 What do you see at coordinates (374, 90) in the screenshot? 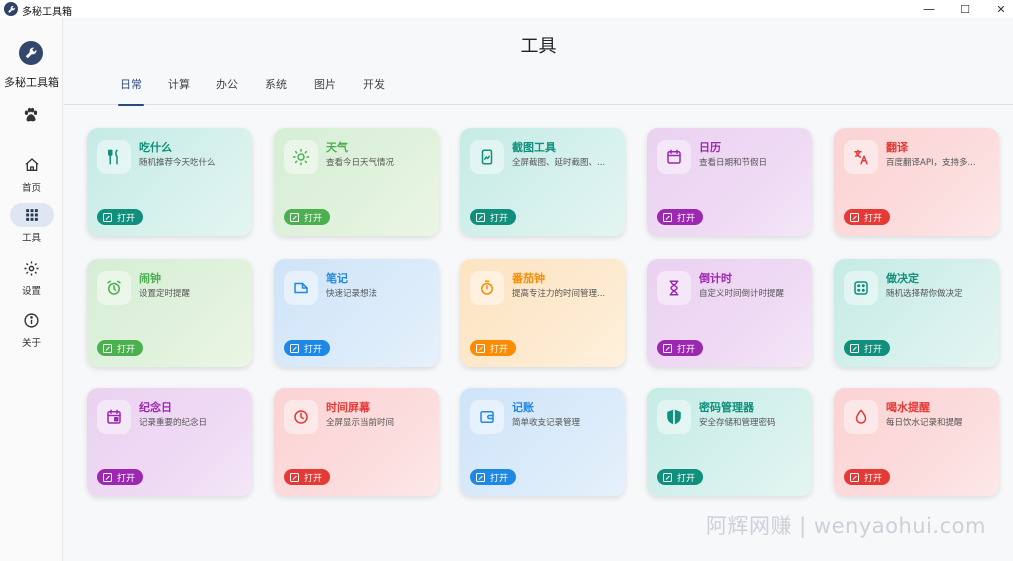
I see `tab-develop: 开发` at bounding box center [374, 90].